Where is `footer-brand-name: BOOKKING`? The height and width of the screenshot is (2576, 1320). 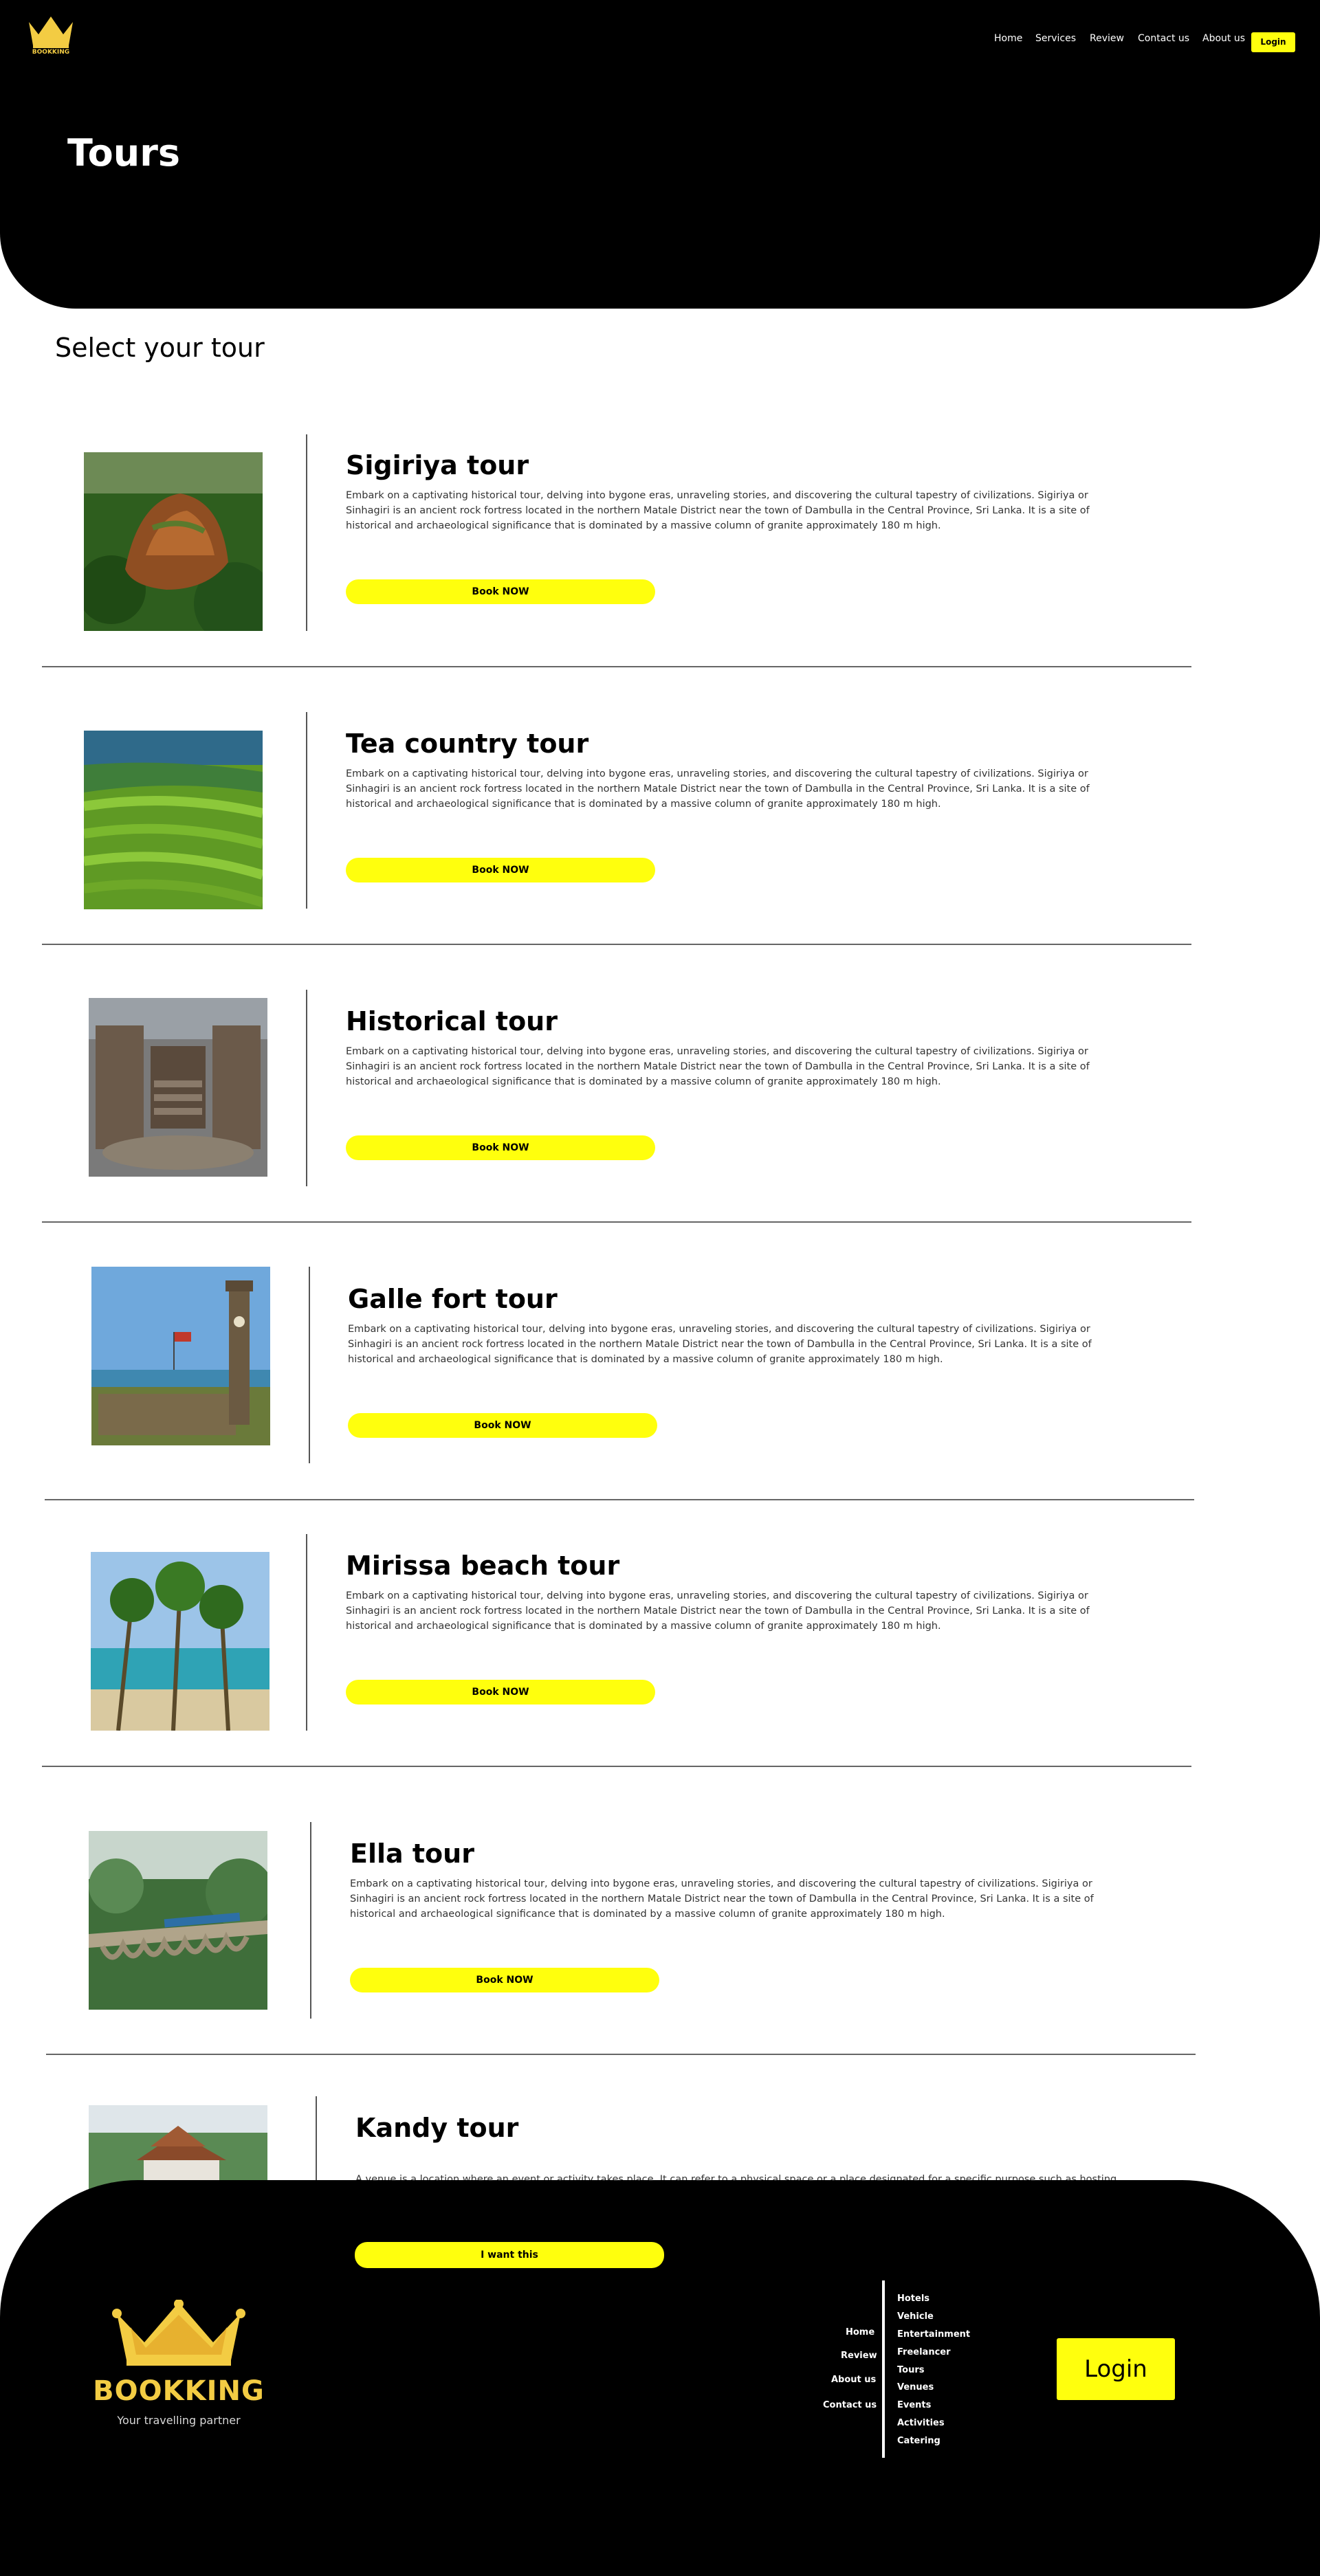
footer-brand-name: BOOKKING is located at coordinates (179, 2391).